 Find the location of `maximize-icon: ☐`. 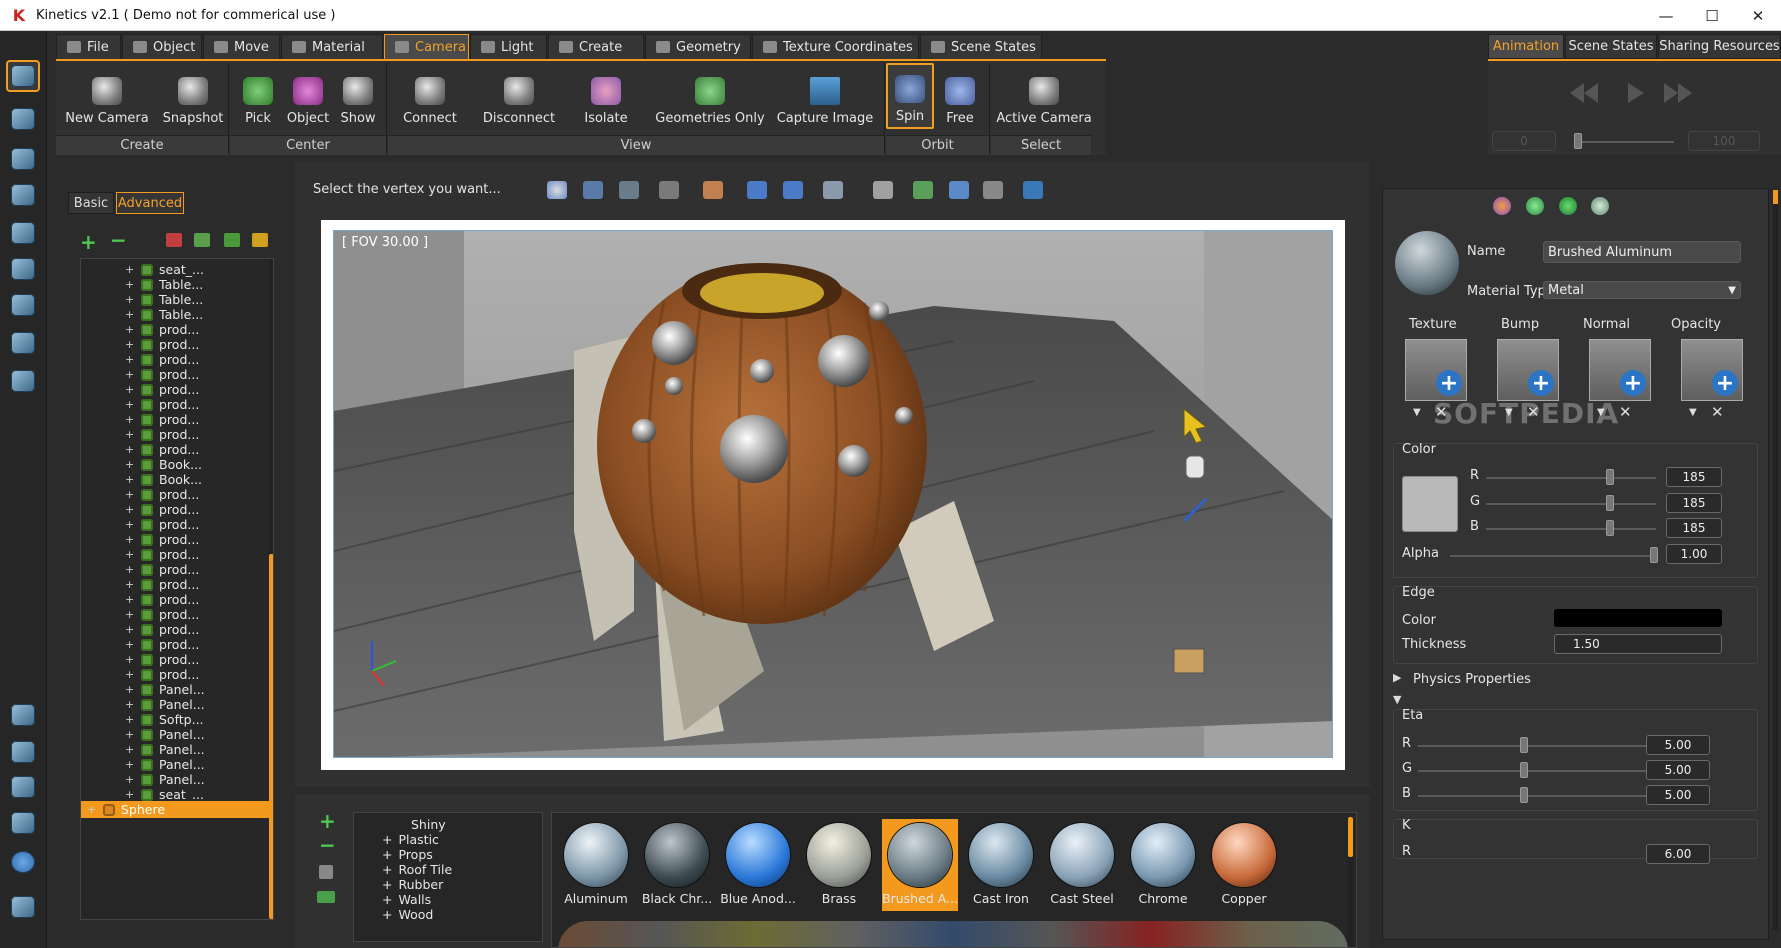

maximize-icon: ☐ is located at coordinates (1712, 15).